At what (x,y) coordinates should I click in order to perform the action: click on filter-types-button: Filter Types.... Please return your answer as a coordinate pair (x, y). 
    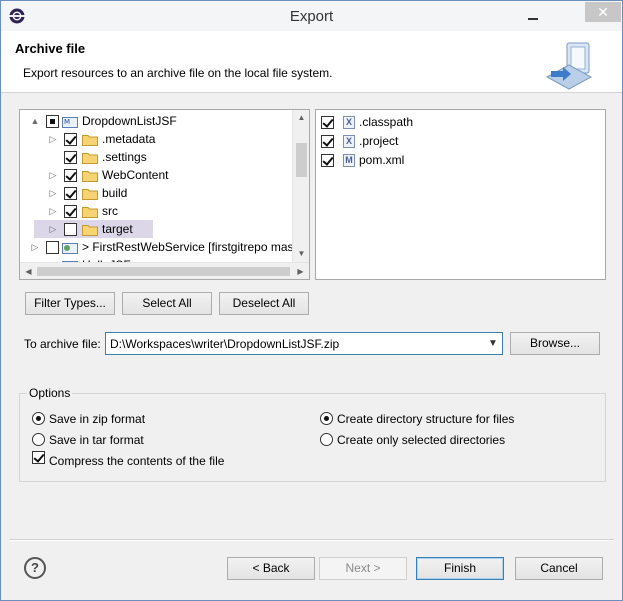
    Looking at the image, I should click on (70, 303).